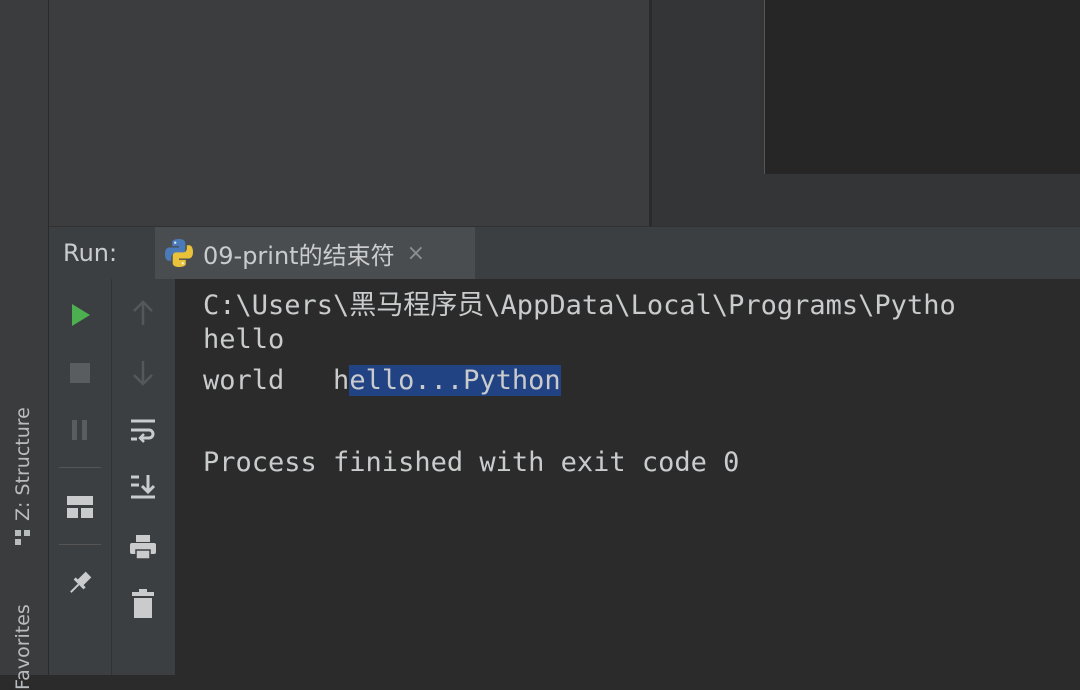  I want to click on run-tab-title: 09-print的结束符, so click(299, 255).